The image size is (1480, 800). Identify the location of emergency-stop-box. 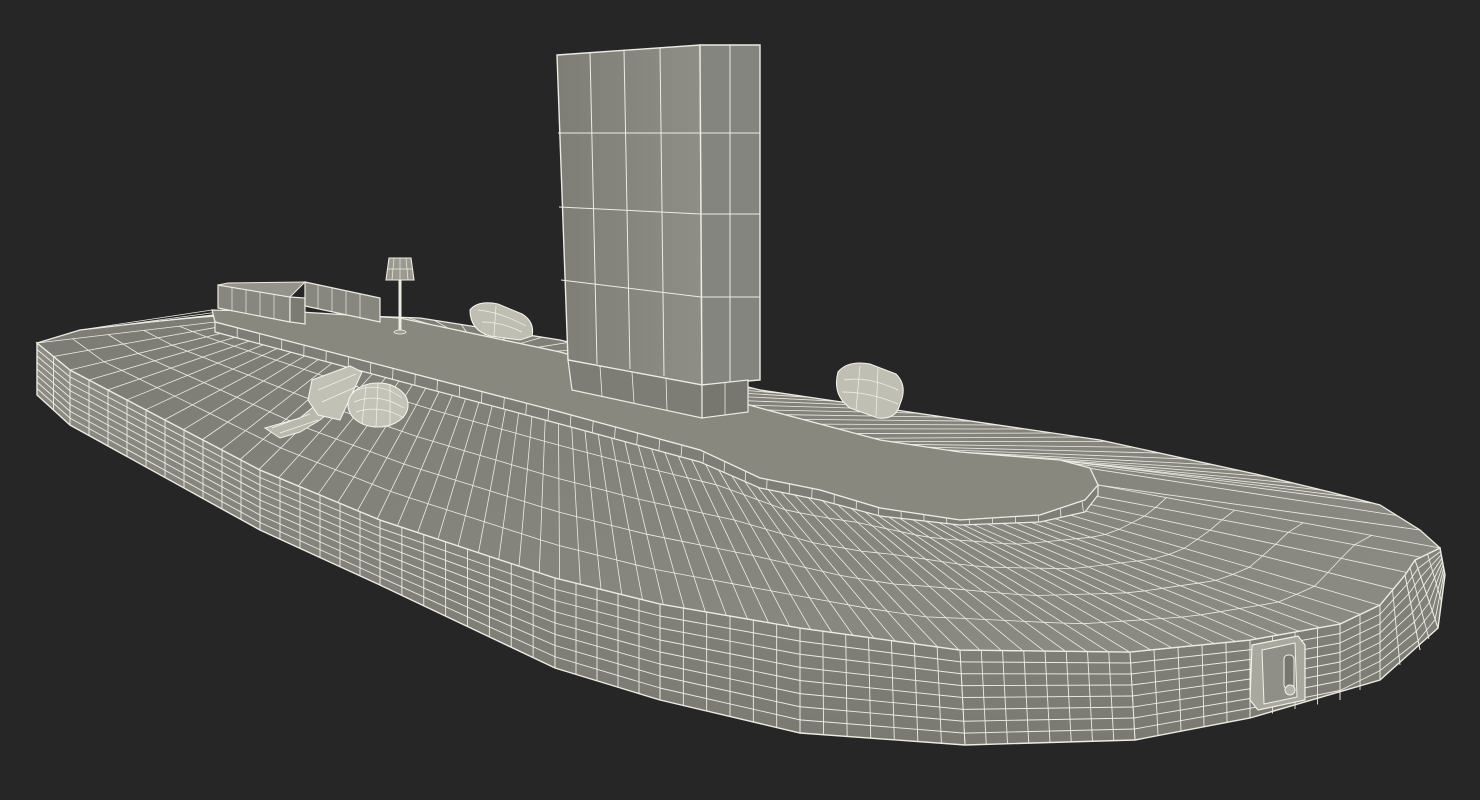
(1277, 673).